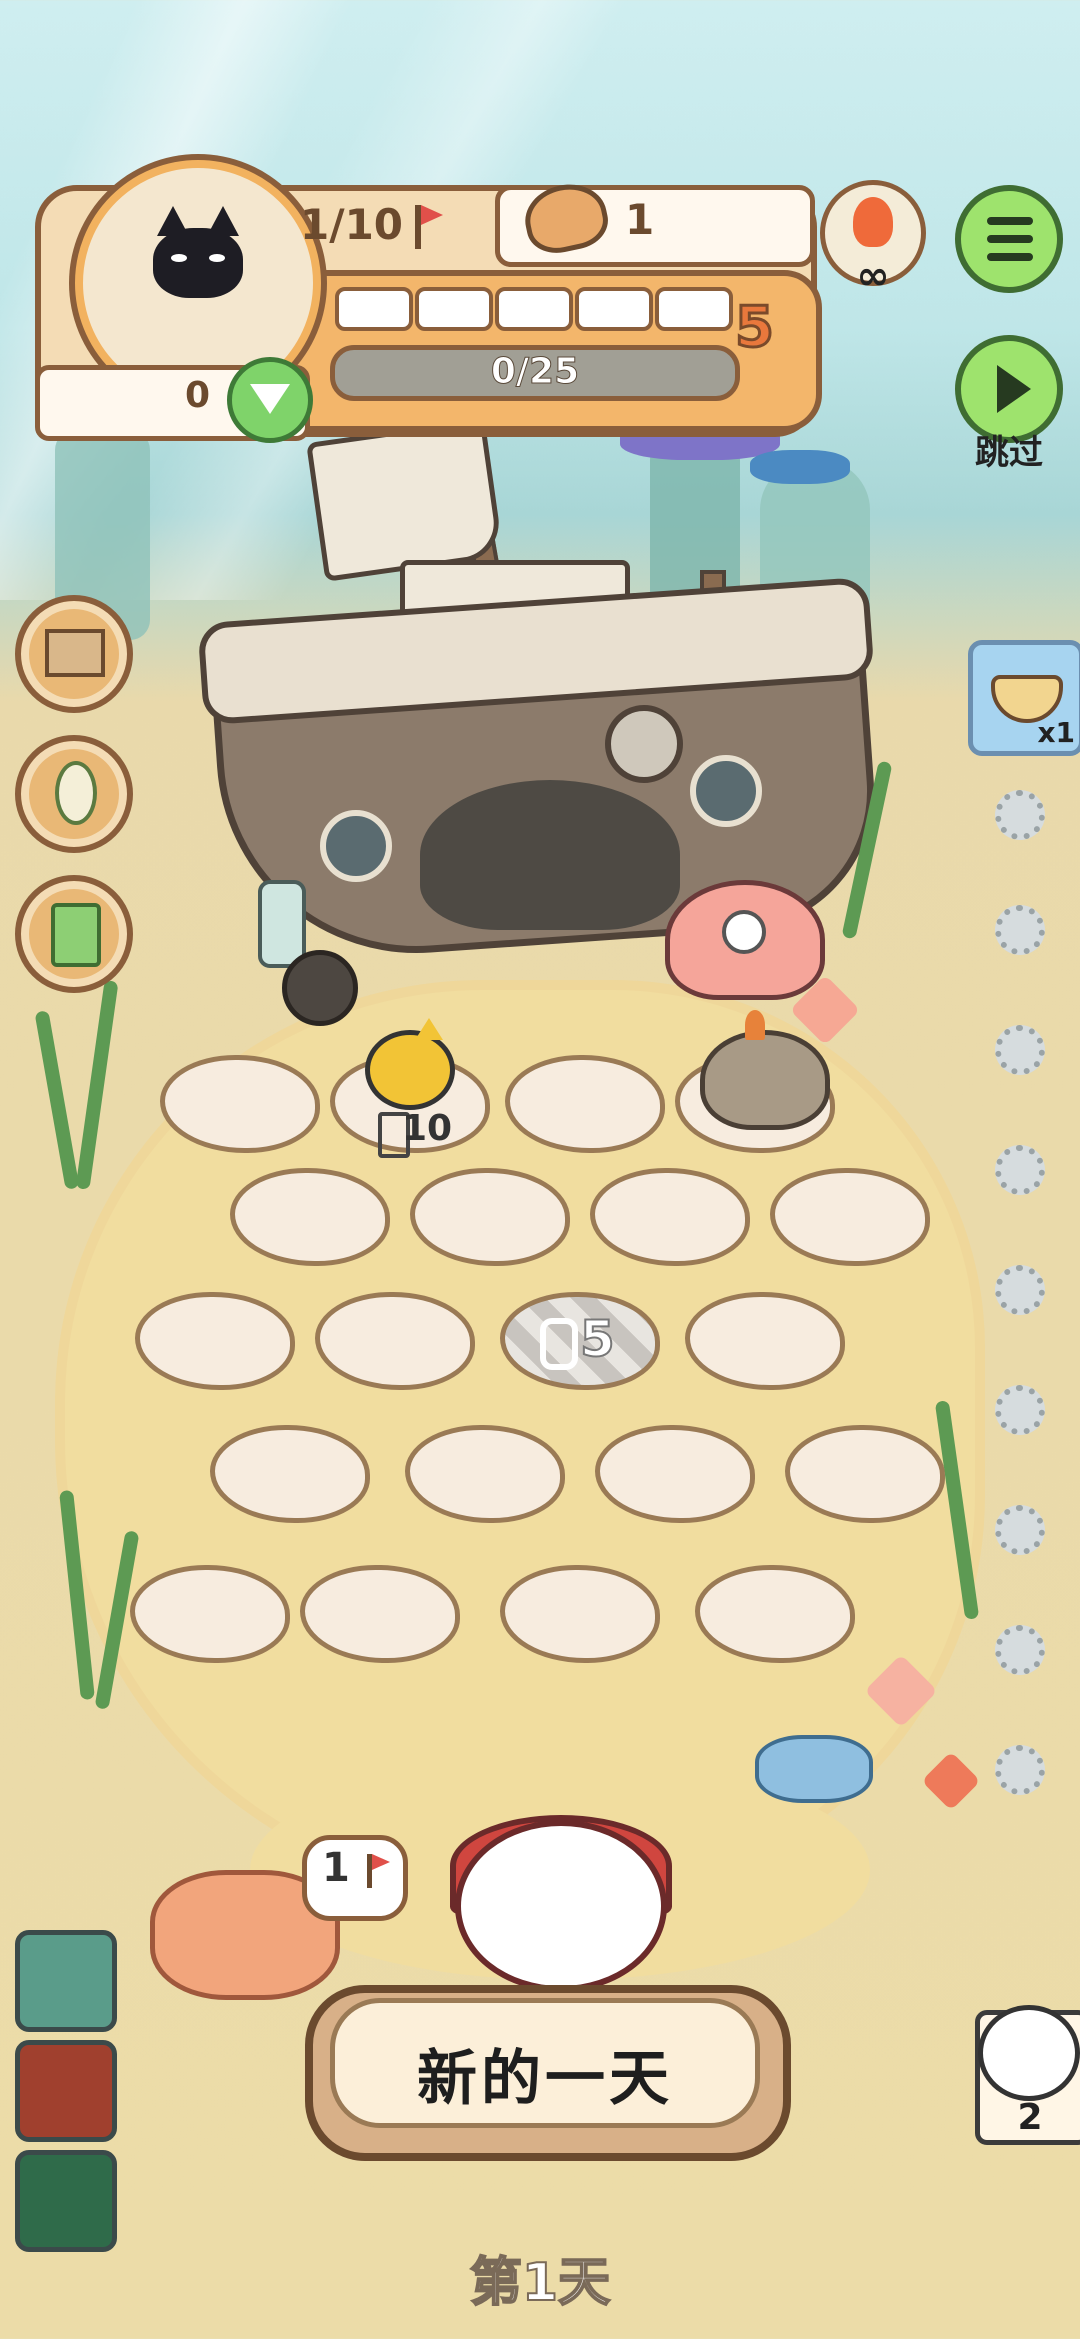  What do you see at coordinates (755, 1025) in the screenshot?
I see `carrot-icon` at bounding box center [755, 1025].